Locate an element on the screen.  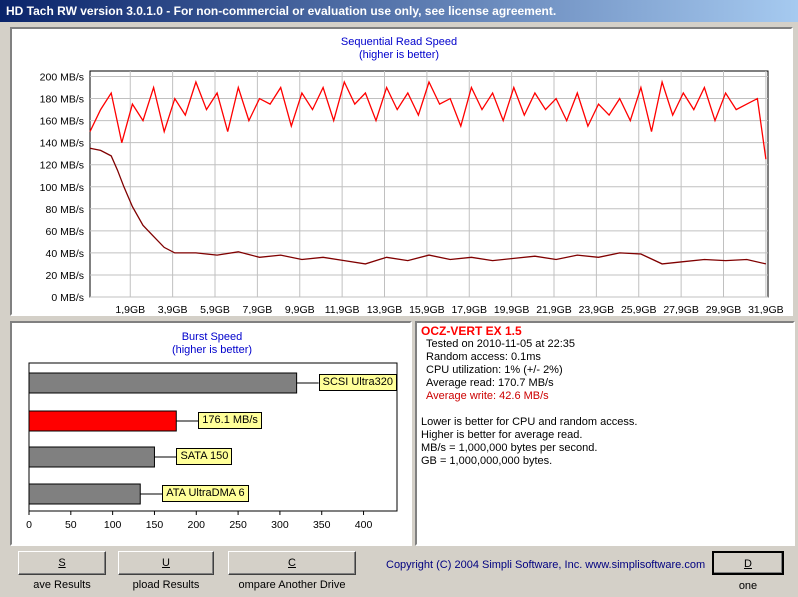
burst-bar-label: SCSI Ultra320 is located at coordinates (357, 382).